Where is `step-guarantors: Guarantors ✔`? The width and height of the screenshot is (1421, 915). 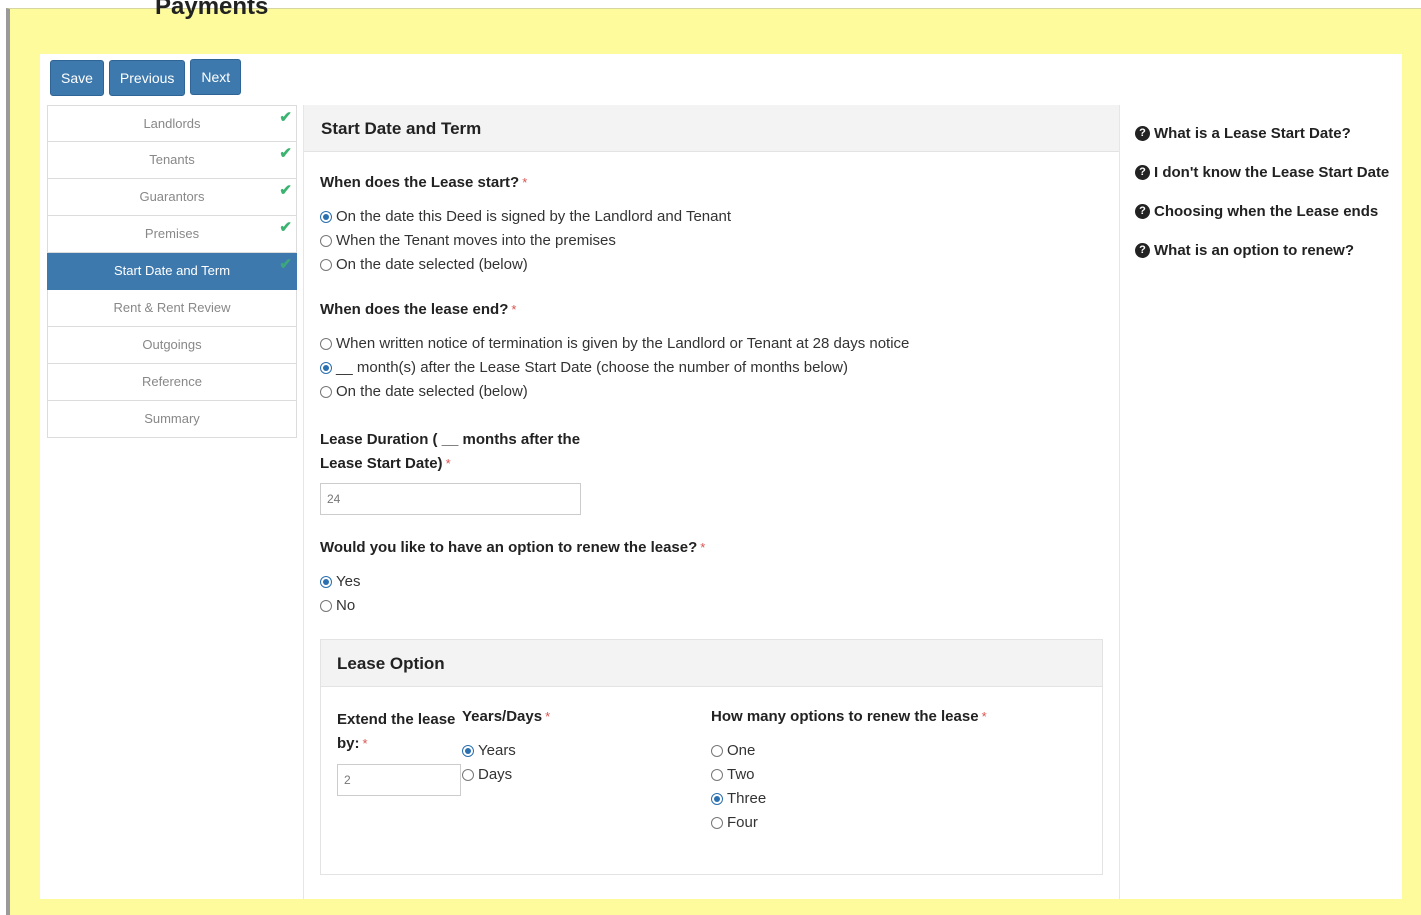 step-guarantors: Guarantors ✔ is located at coordinates (172, 197).